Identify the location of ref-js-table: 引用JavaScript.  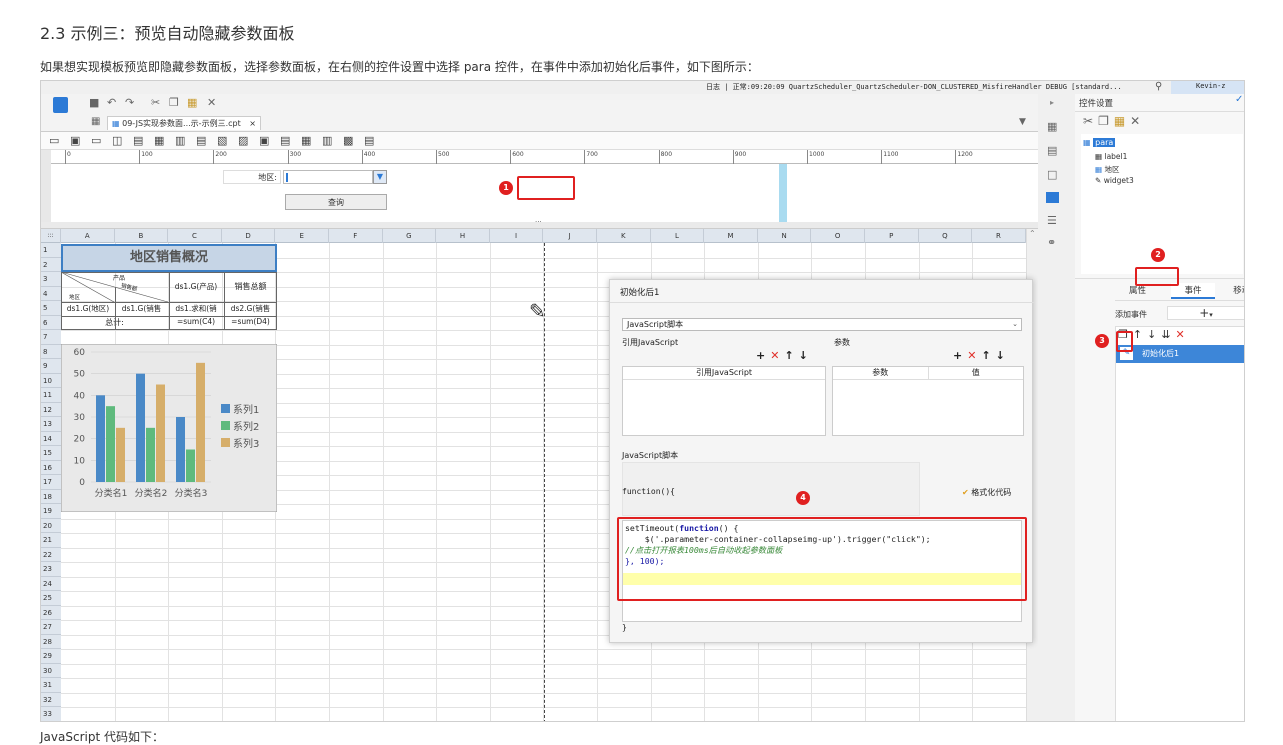
(724, 401).